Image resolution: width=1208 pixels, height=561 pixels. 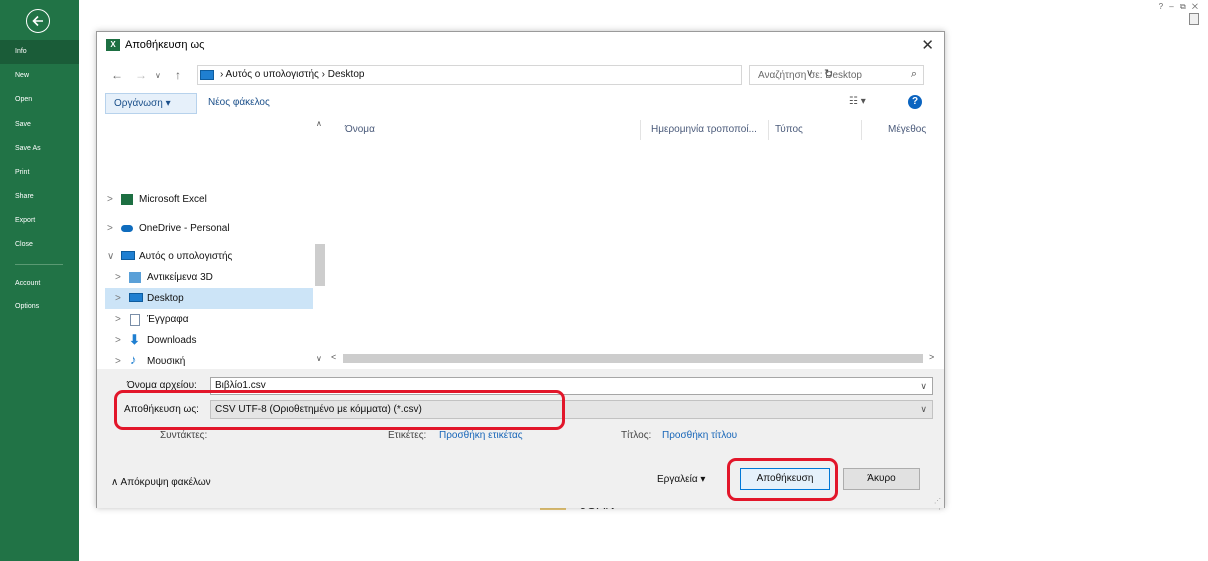 I want to click on back-arrow-icon, so click(x=37, y=21).